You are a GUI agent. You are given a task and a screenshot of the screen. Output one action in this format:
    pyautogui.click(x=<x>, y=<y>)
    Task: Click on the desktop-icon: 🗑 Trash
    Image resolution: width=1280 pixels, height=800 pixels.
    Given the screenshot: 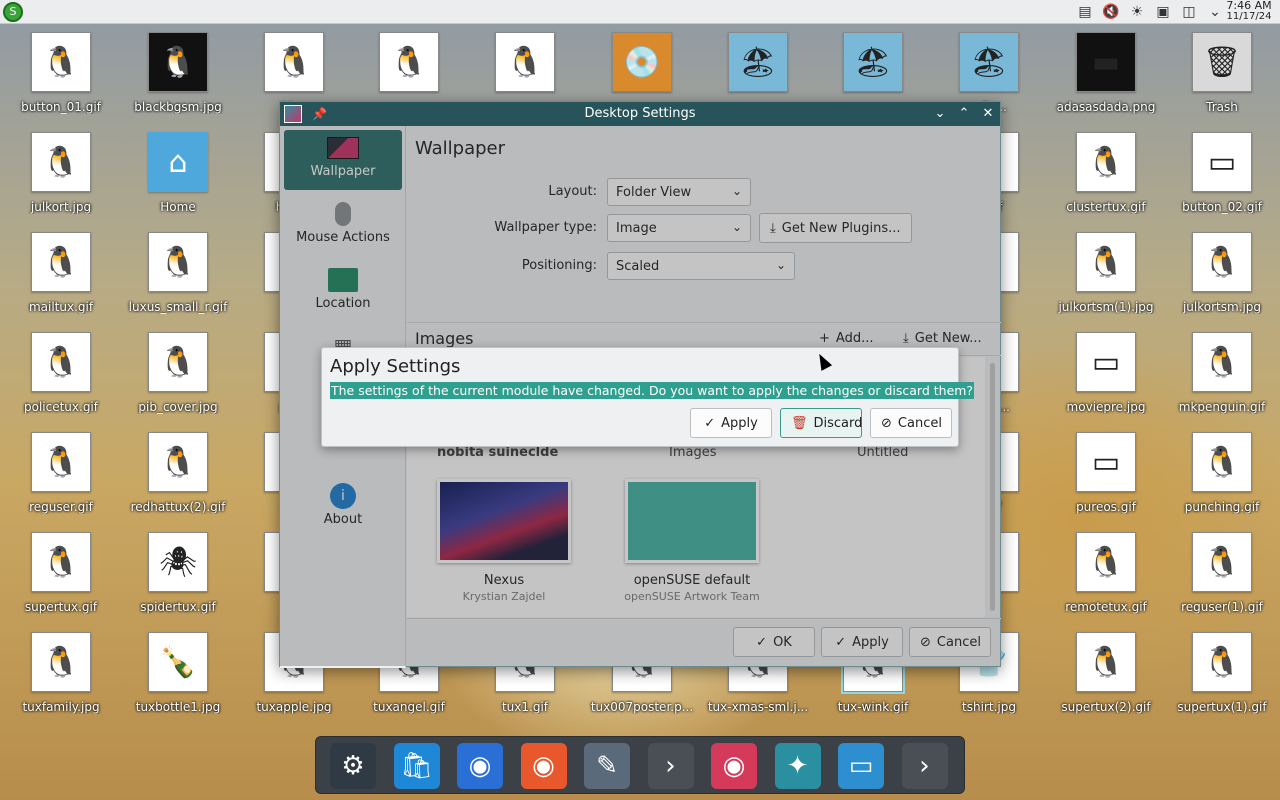 What is the action you would take?
    pyautogui.click(x=1222, y=80)
    